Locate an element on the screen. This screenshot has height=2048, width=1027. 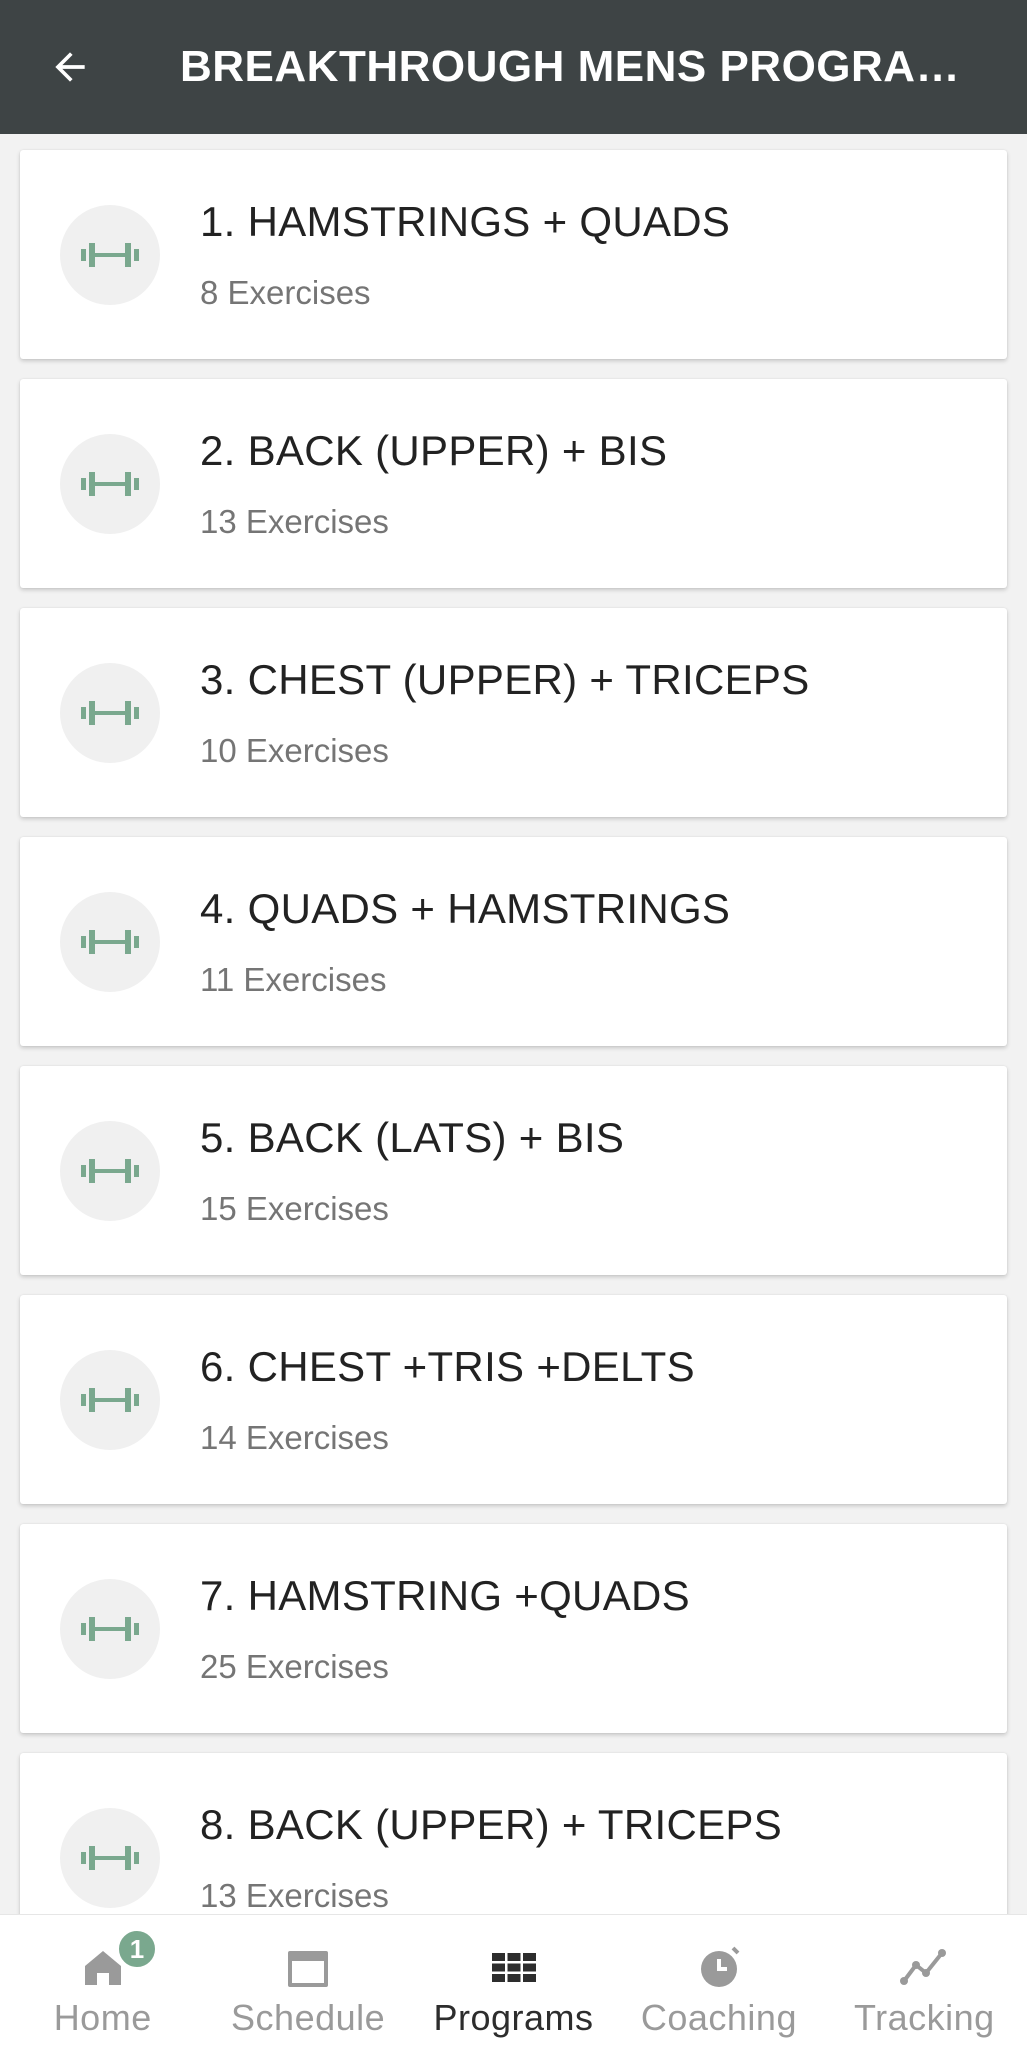
nav-label-programs: Programs is located at coordinates (513, 2017).